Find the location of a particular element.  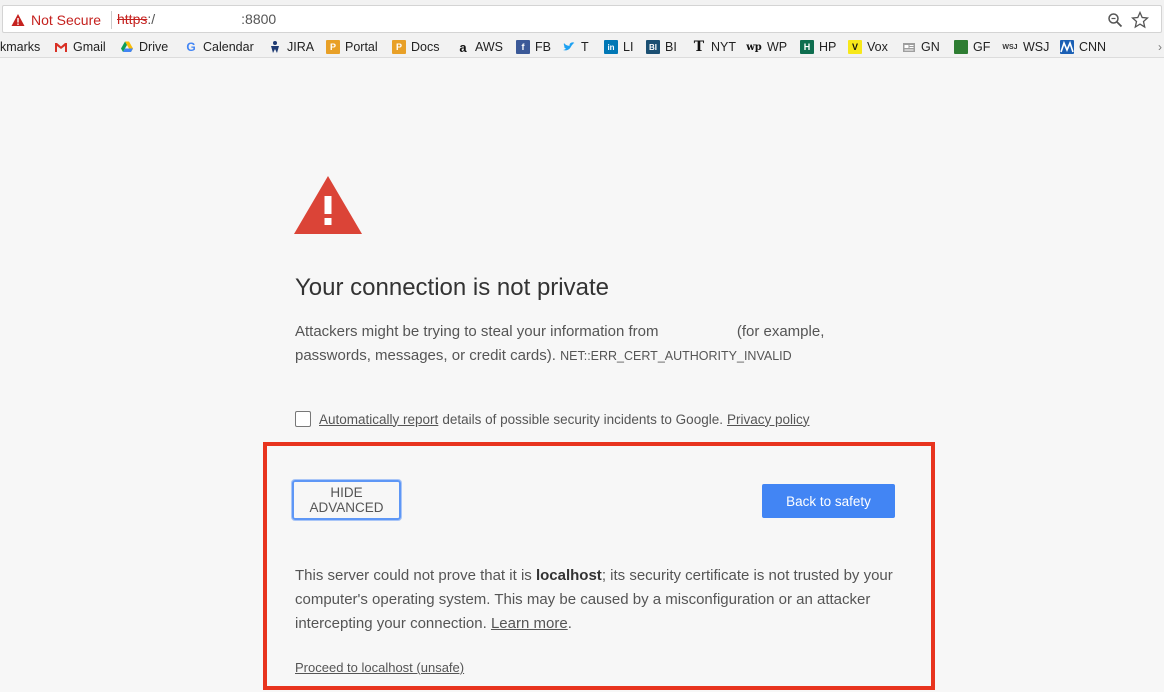

bookmark-label: Docs is located at coordinates (425, 47).